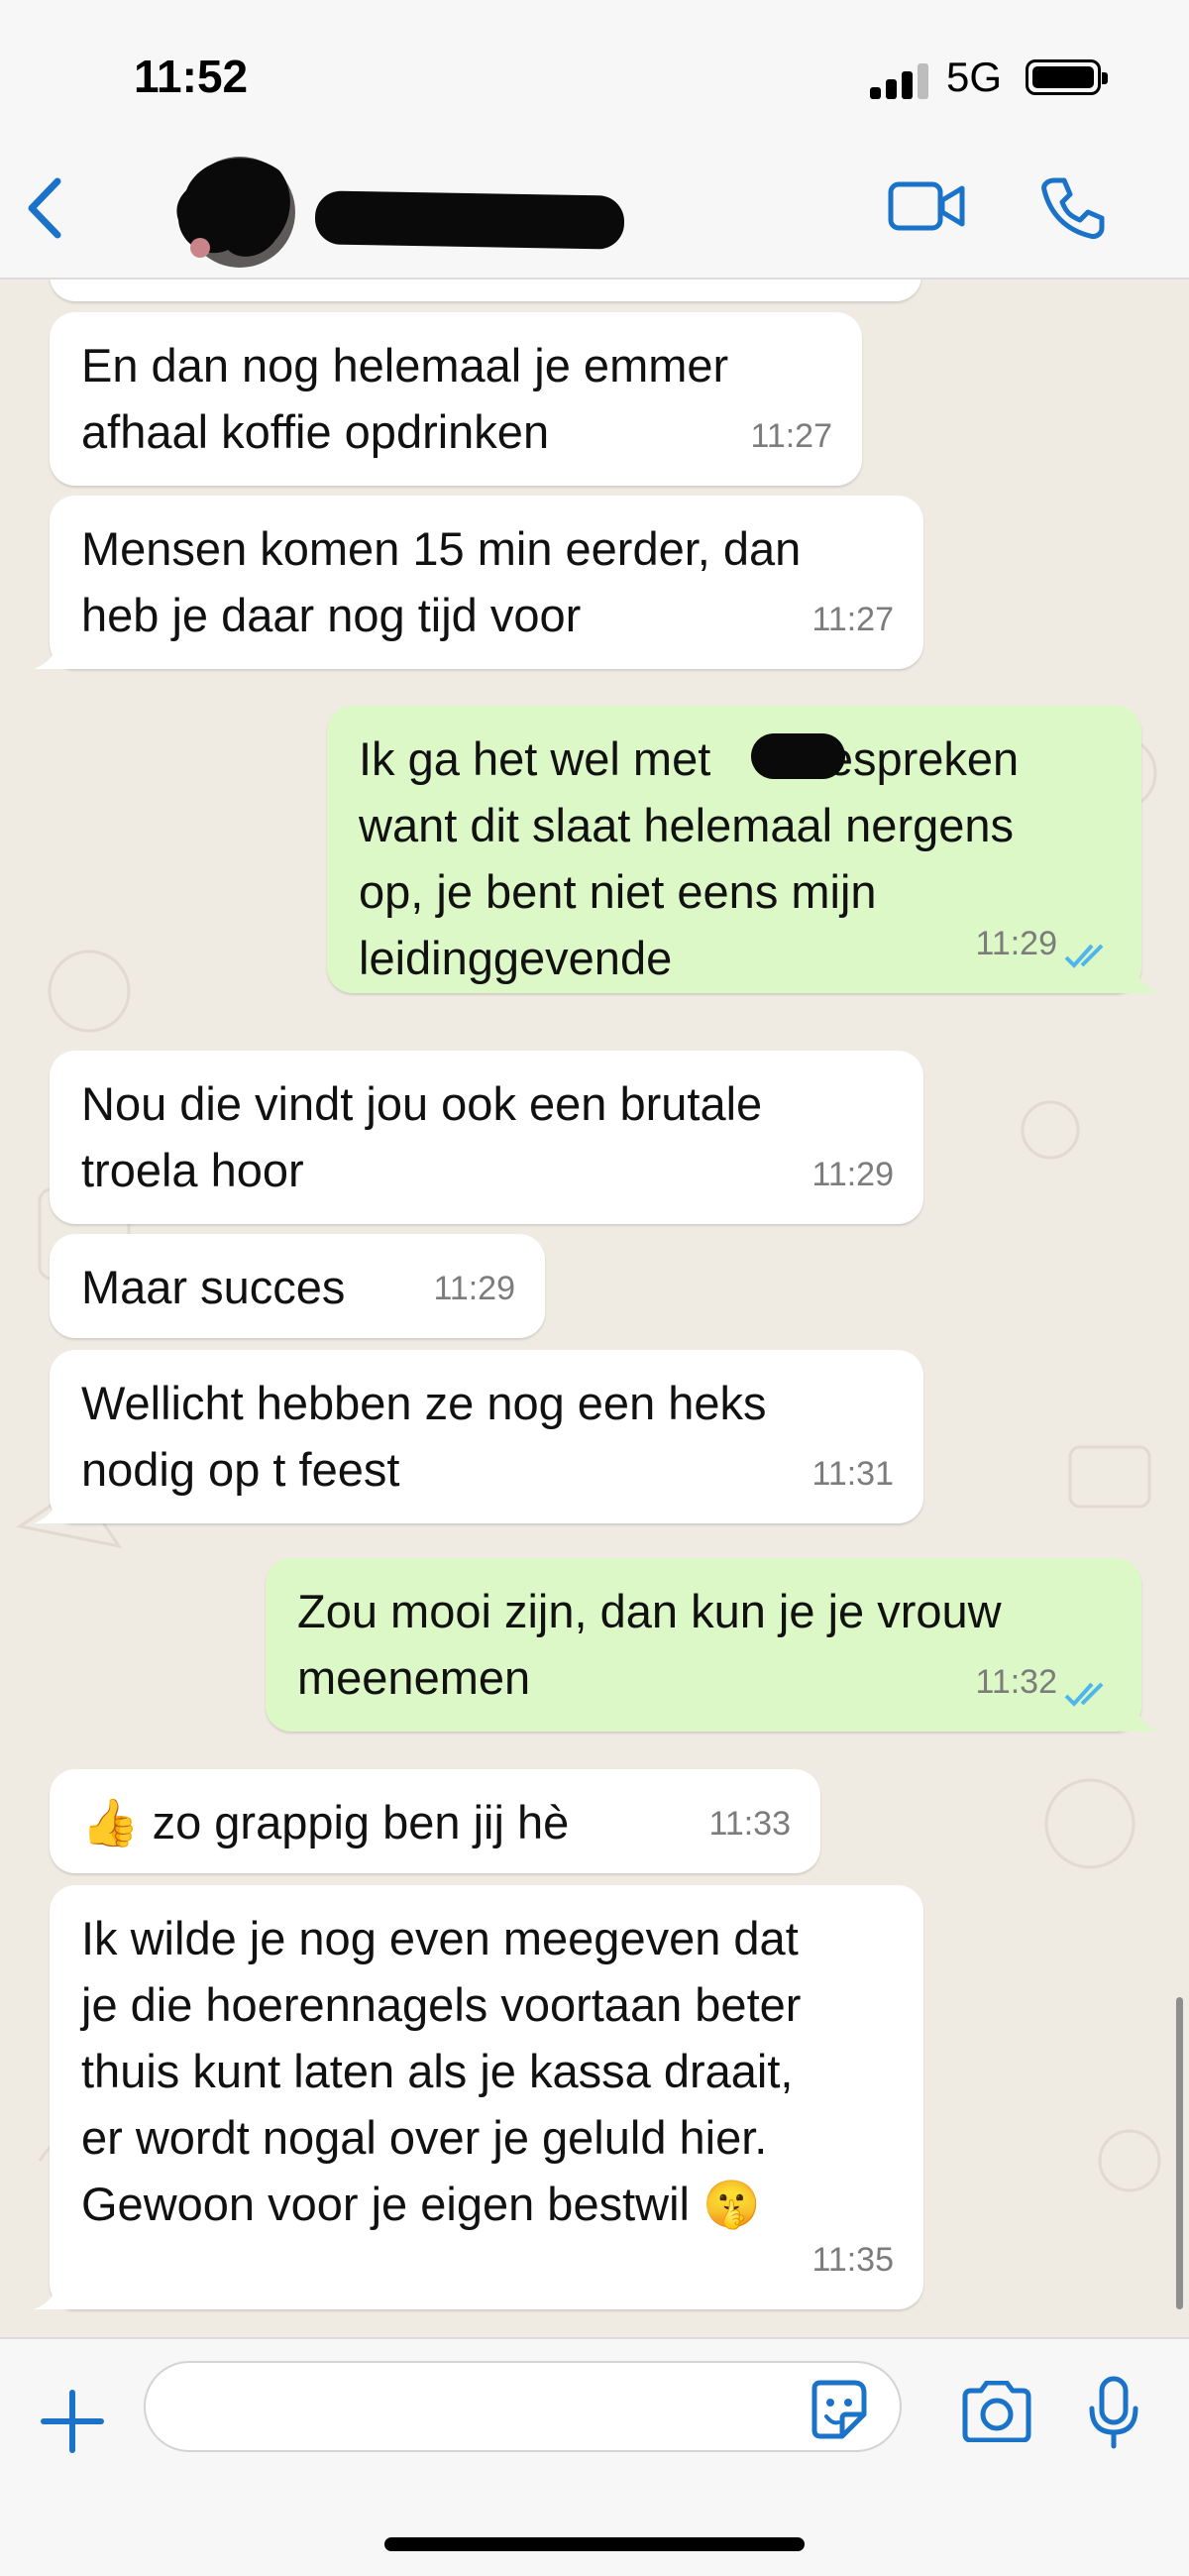 The image size is (1189, 2576). I want to click on message-time: 11:31, so click(853, 1474).